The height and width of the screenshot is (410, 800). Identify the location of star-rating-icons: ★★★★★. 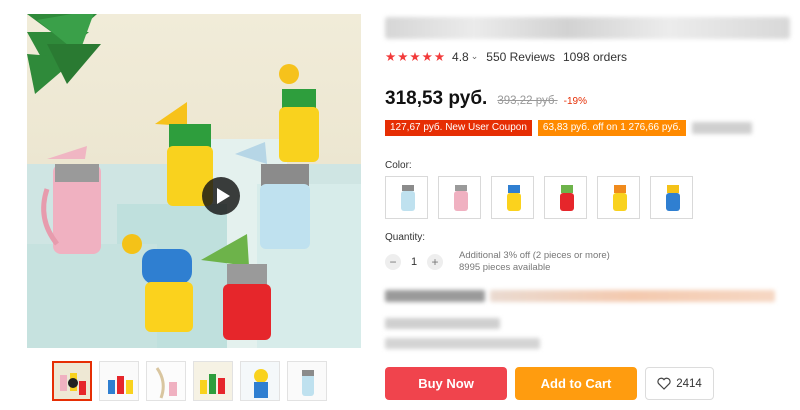
(416, 57).